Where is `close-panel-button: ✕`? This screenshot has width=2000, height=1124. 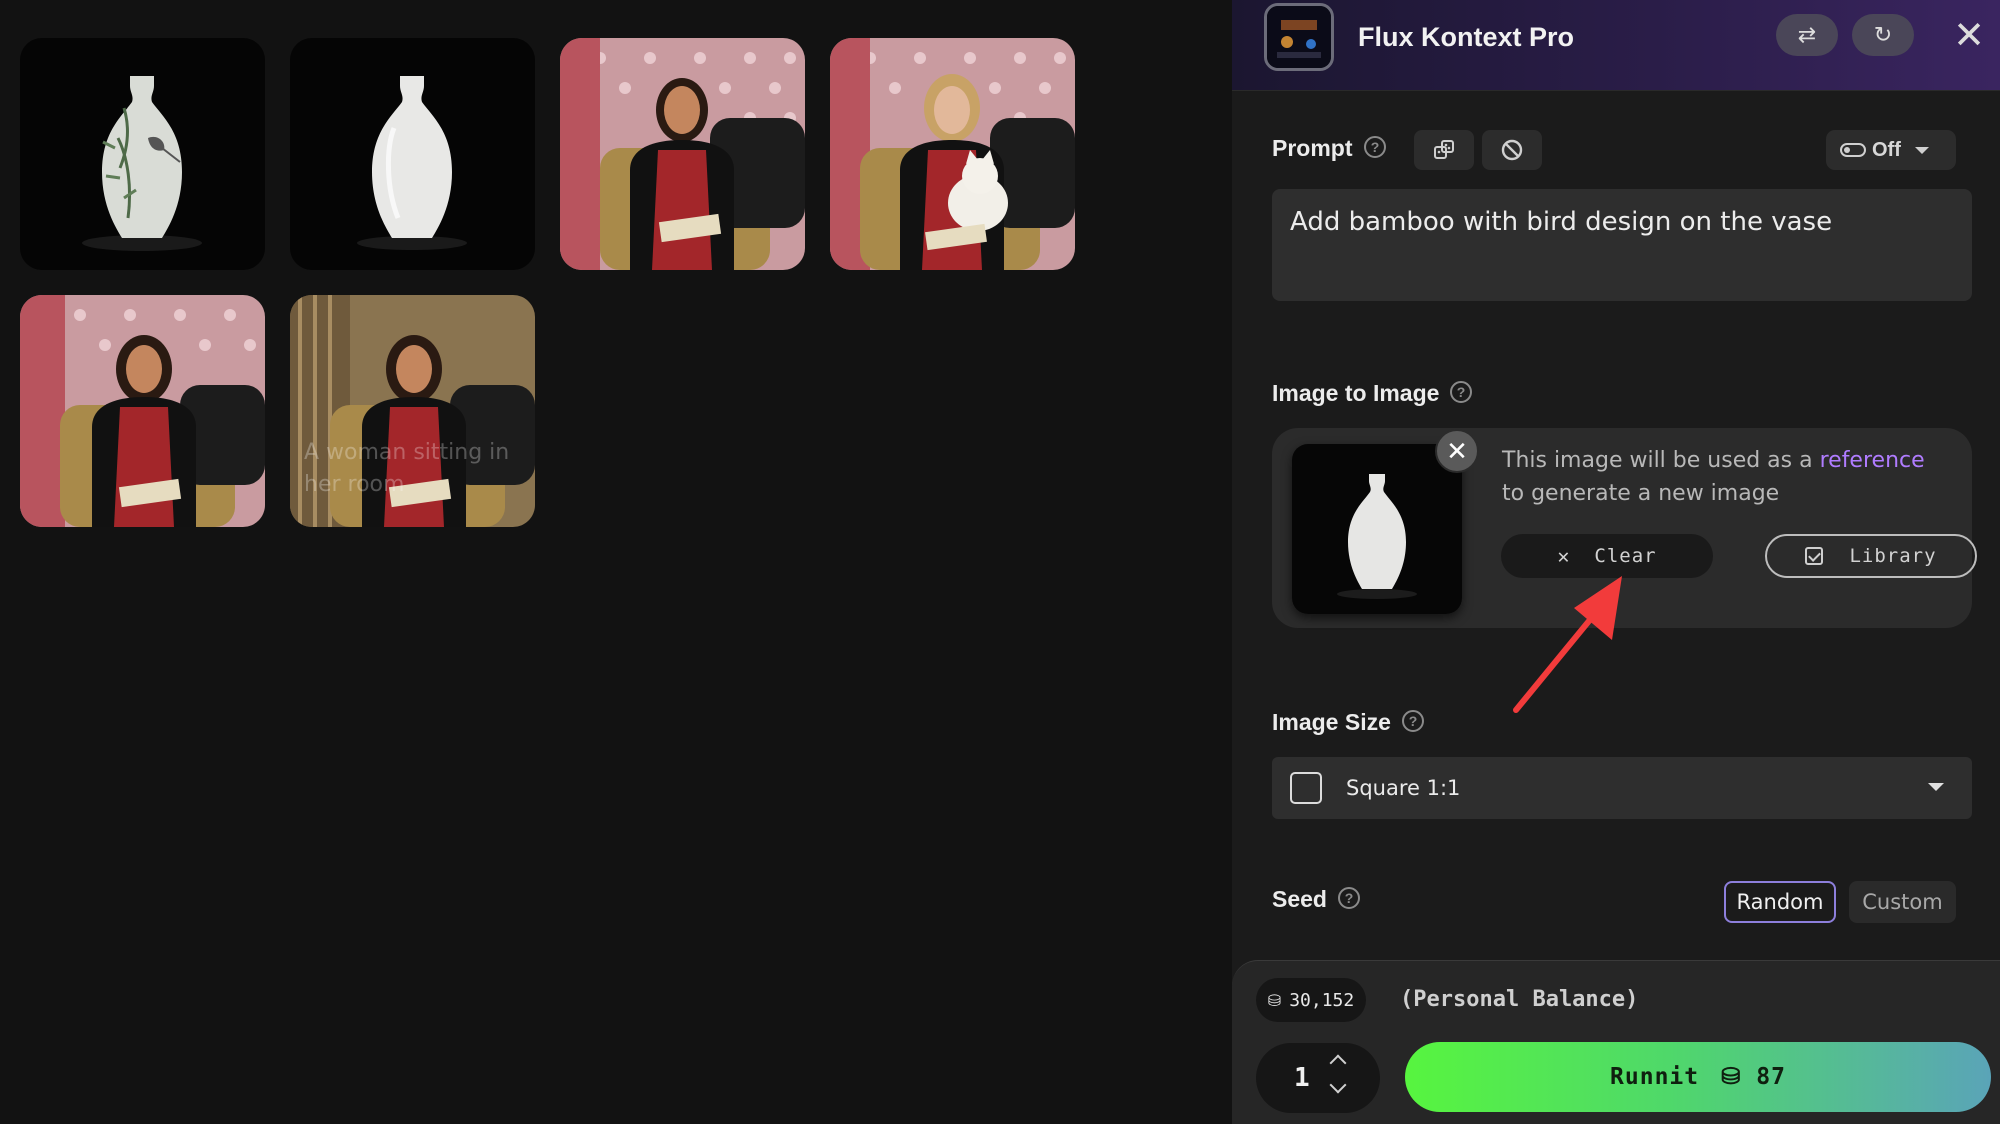 close-panel-button: ✕ is located at coordinates (1969, 35).